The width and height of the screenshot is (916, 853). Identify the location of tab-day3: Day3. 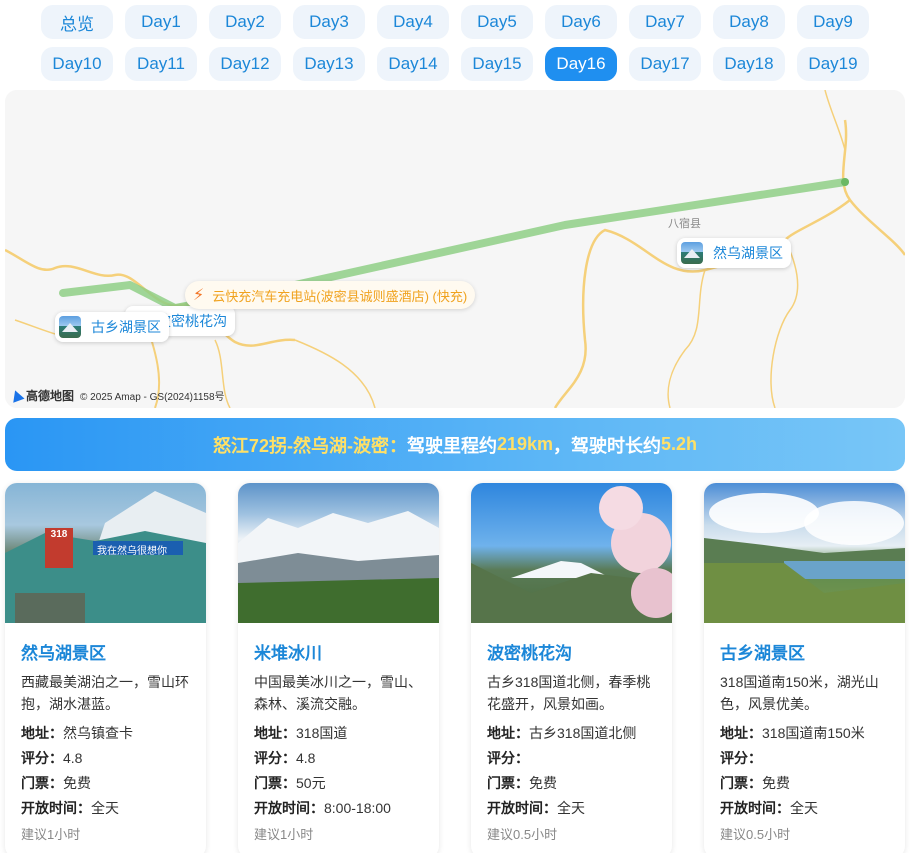
(329, 22).